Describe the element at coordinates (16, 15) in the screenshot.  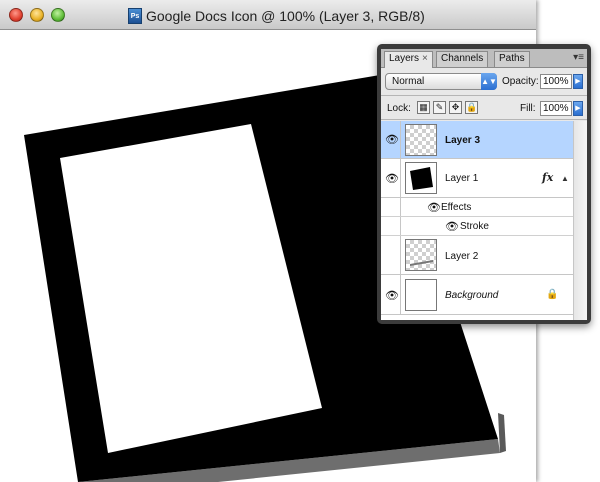
I see `close-window-button` at that location.